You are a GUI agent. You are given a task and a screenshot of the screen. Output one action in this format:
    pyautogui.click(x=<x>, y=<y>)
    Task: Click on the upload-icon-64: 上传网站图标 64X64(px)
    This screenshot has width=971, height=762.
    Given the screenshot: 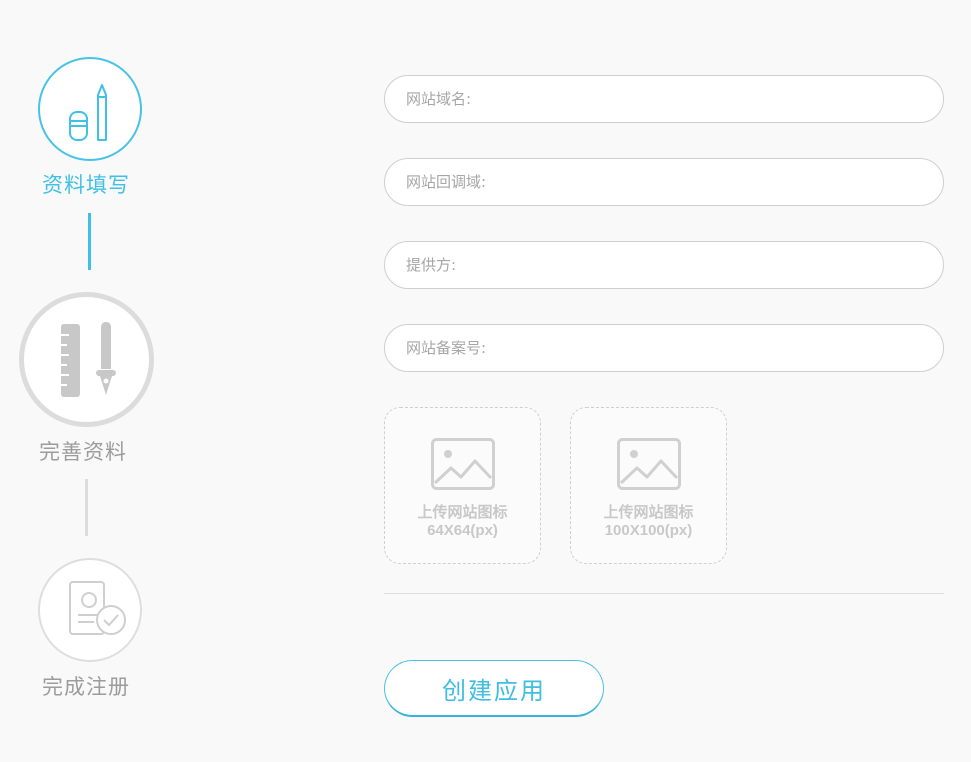 What is the action you would take?
    pyautogui.click(x=462, y=485)
    